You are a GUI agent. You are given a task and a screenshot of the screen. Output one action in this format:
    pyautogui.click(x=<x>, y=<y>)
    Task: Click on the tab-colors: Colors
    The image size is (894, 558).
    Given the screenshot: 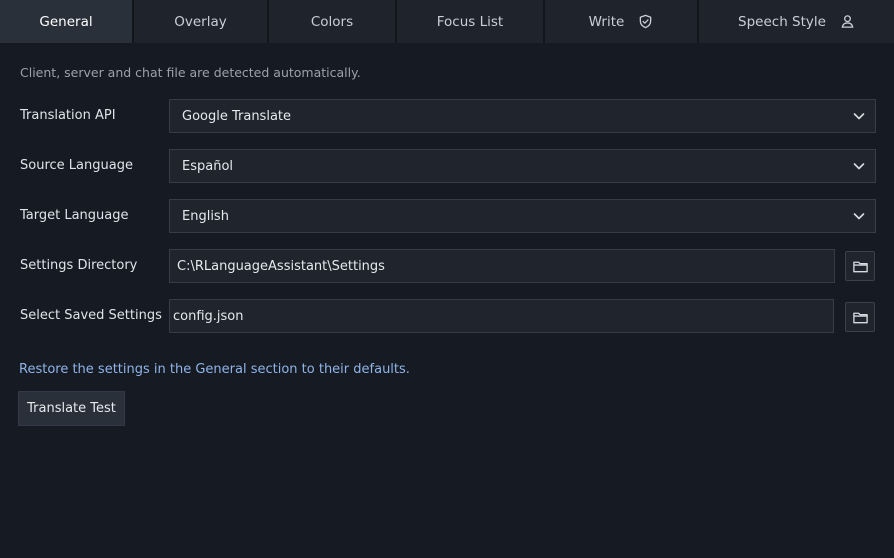 What is the action you would take?
    pyautogui.click(x=333, y=21)
    